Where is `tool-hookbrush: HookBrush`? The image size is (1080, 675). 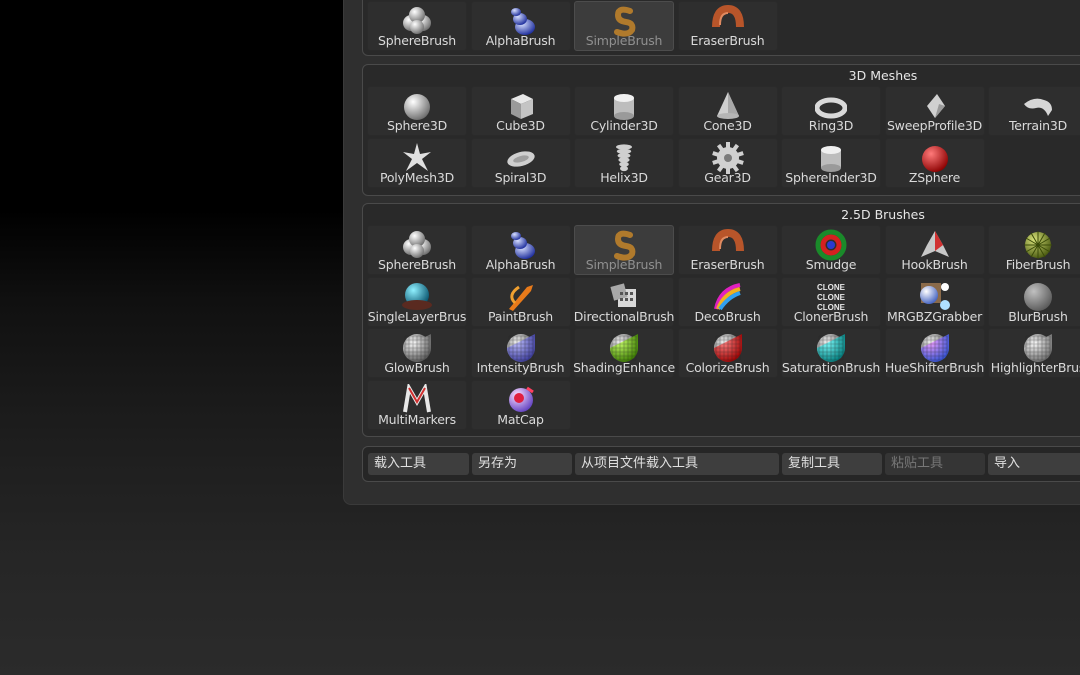 tool-hookbrush: HookBrush is located at coordinates (934, 250).